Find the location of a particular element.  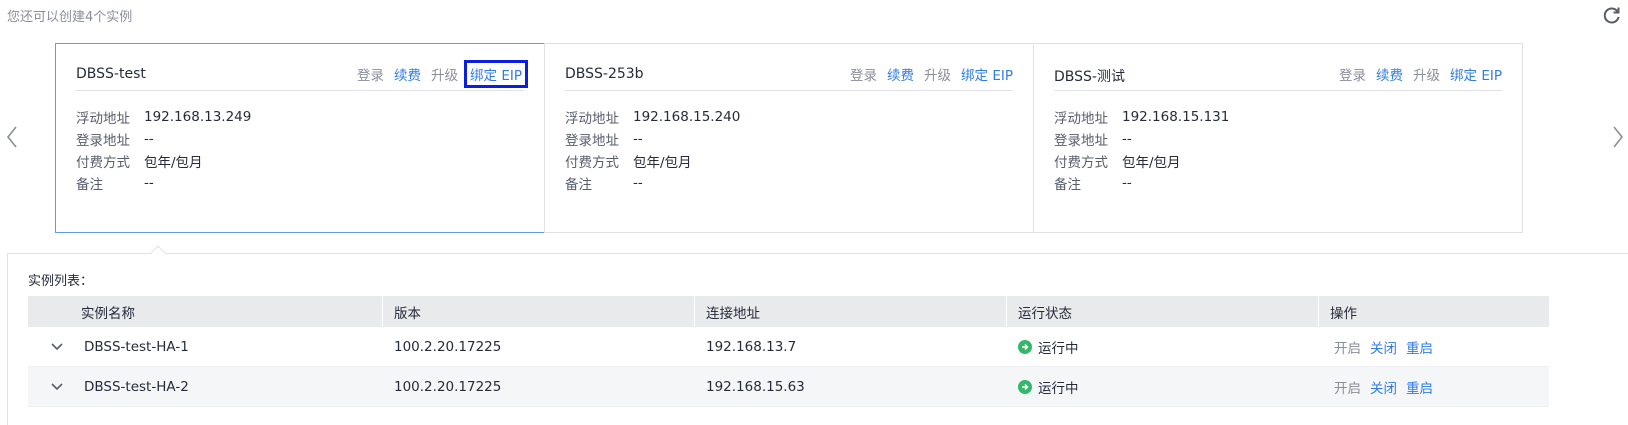

remaining-quota-text: 您还可以创建4个实例 is located at coordinates (70, 17).